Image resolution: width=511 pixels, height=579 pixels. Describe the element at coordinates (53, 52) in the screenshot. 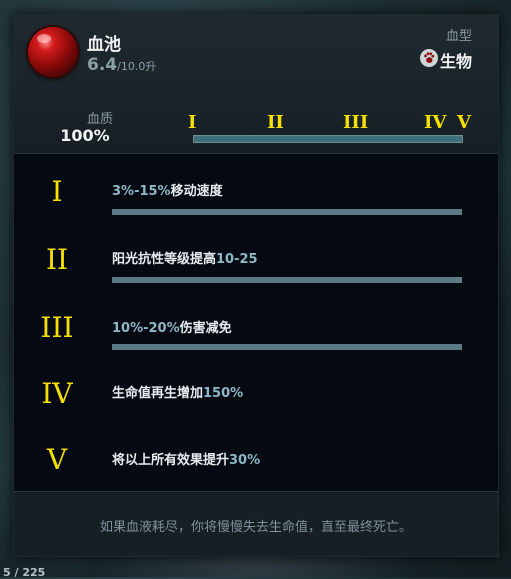

I see `blood-orb-icon` at that location.